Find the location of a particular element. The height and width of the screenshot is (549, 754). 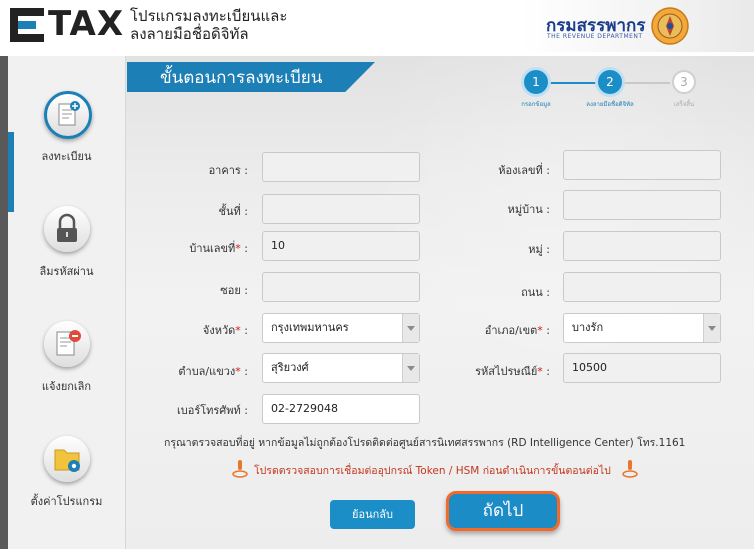

sidebar-item-label: ลงทะเบียน is located at coordinates (66, 156).